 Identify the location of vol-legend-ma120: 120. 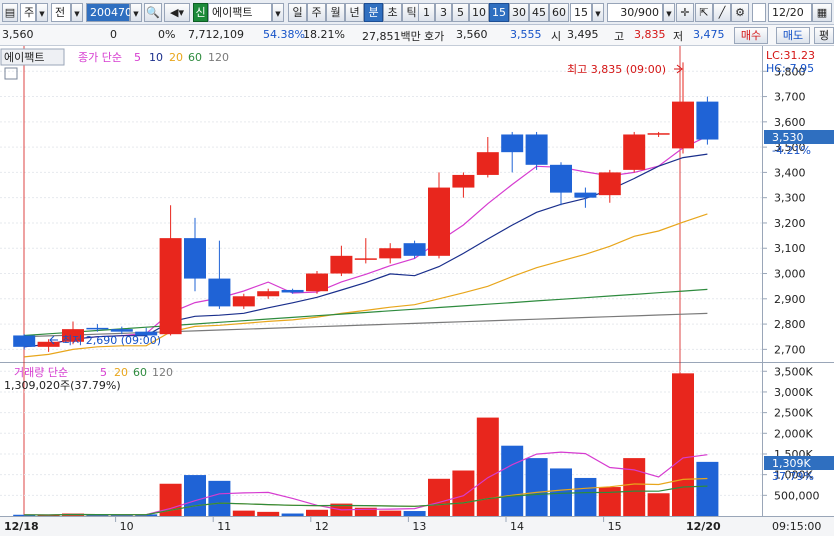
(162, 372).